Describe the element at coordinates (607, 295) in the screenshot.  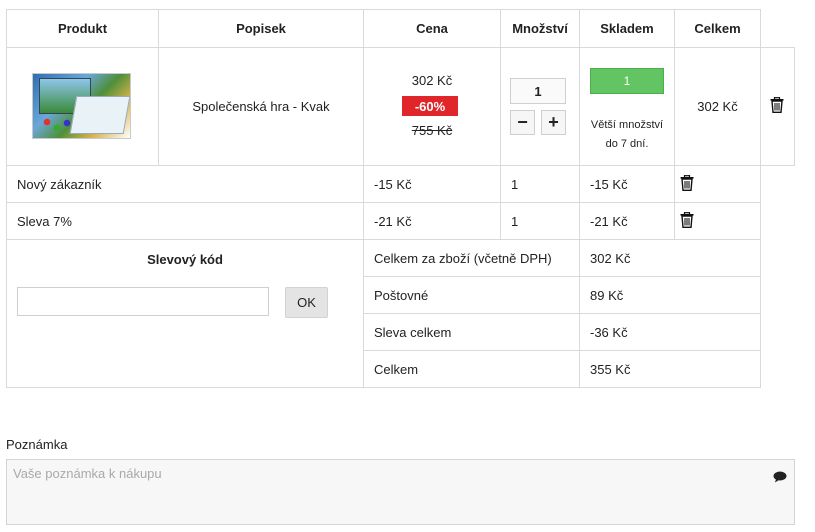
I see `summary-value: 89 Kč` at that location.